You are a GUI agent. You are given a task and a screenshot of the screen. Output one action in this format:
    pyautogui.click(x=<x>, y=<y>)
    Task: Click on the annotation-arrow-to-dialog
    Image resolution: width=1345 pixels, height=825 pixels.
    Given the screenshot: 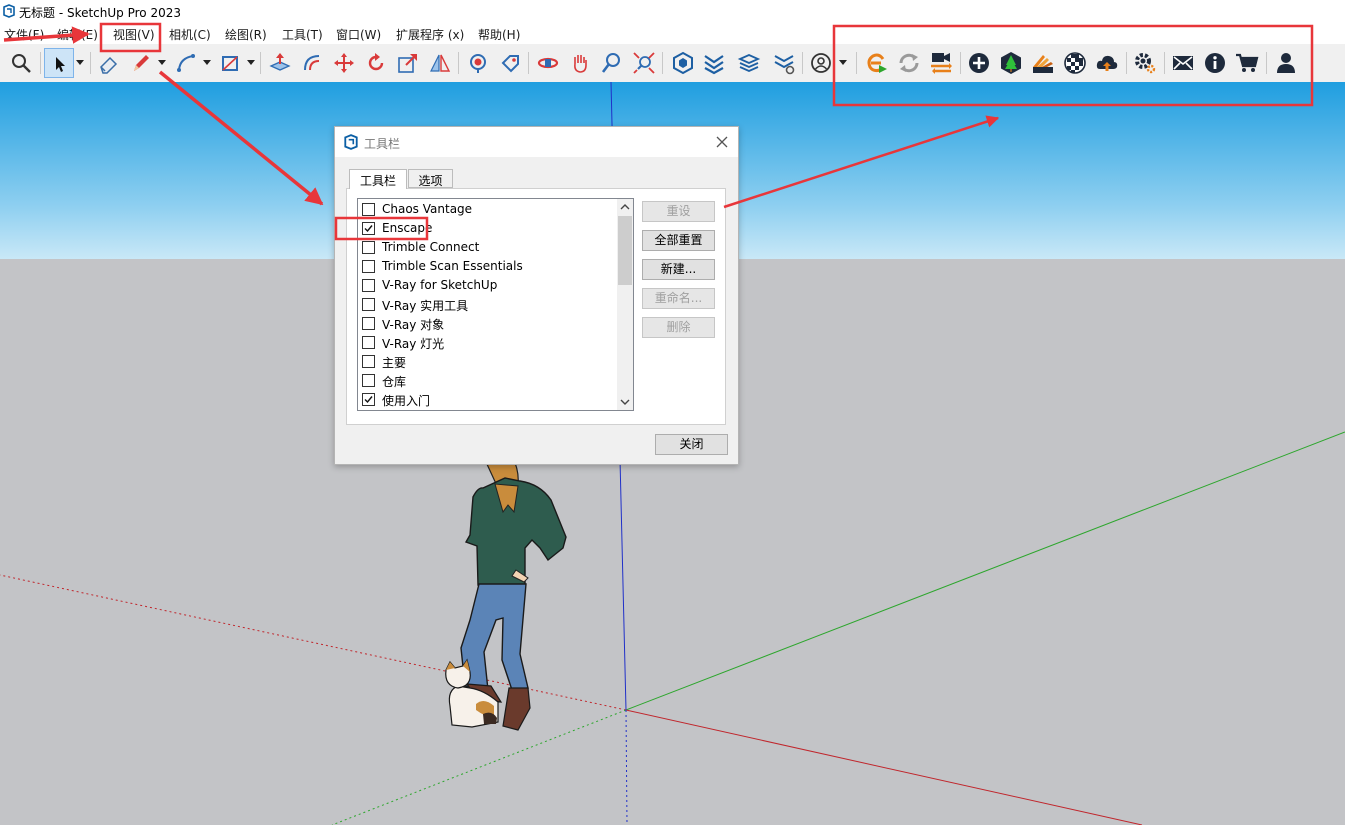 What is the action you would take?
    pyautogui.click(x=241, y=138)
    